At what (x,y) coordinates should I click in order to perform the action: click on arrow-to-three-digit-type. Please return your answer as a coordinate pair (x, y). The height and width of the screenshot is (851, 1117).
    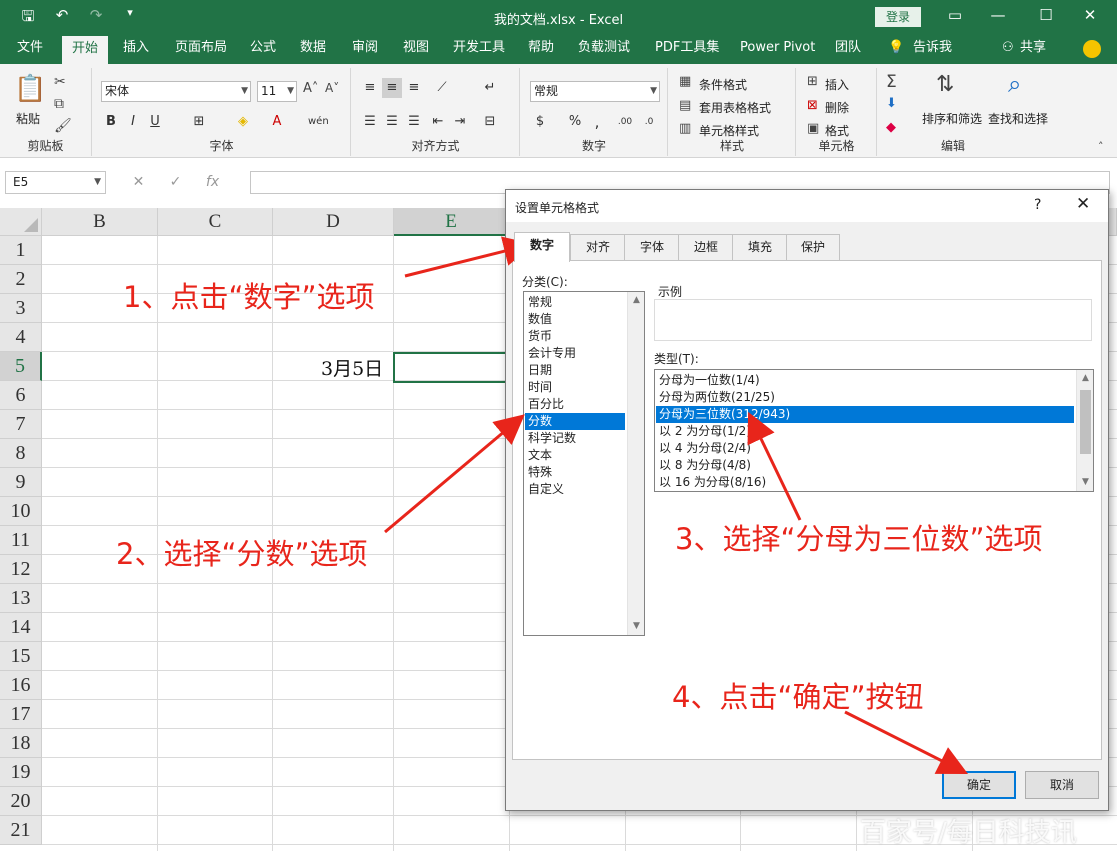
    Looking at the image, I should click on (774, 466).